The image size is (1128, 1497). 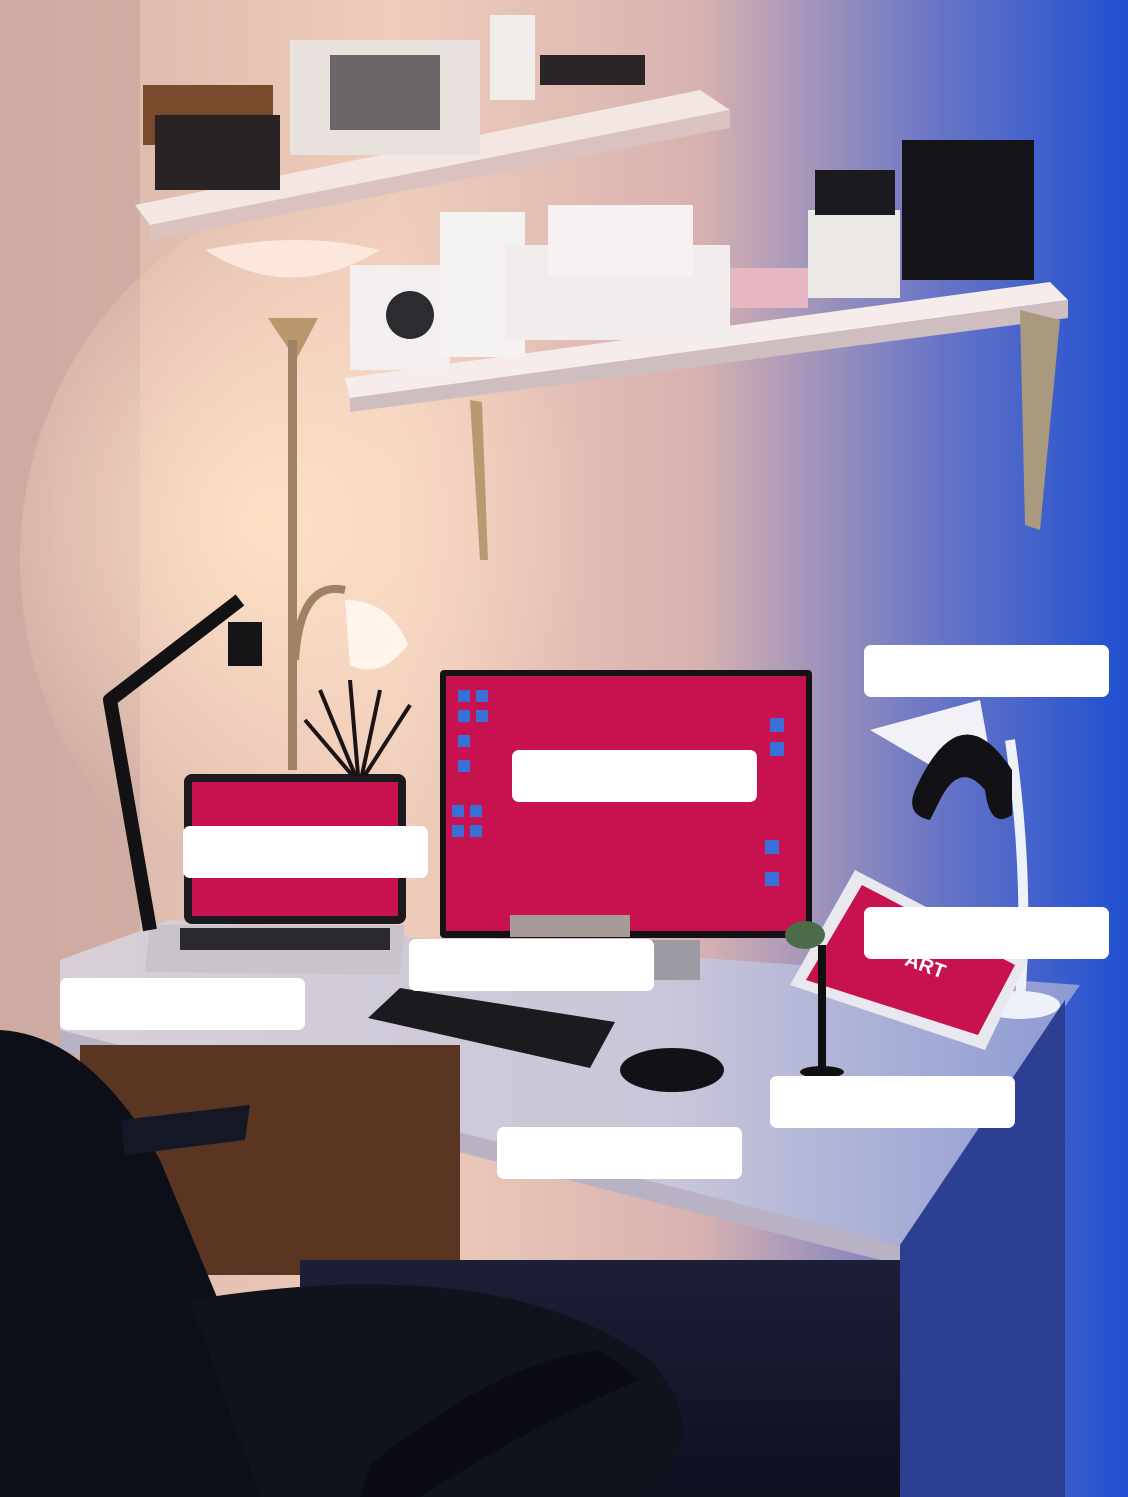 What do you see at coordinates (385, 92) in the screenshot?
I see `shelf-speaker-grille` at bounding box center [385, 92].